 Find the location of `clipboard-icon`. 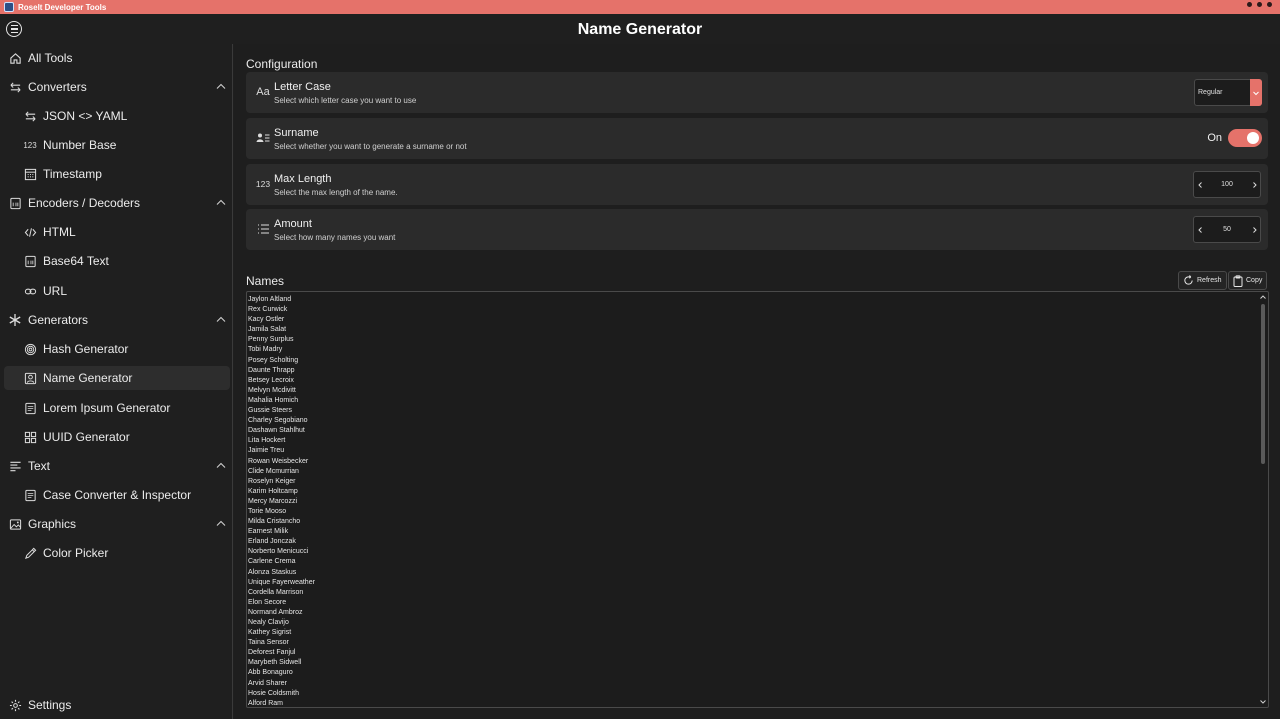

clipboard-icon is located at coordinates (1238, 280).